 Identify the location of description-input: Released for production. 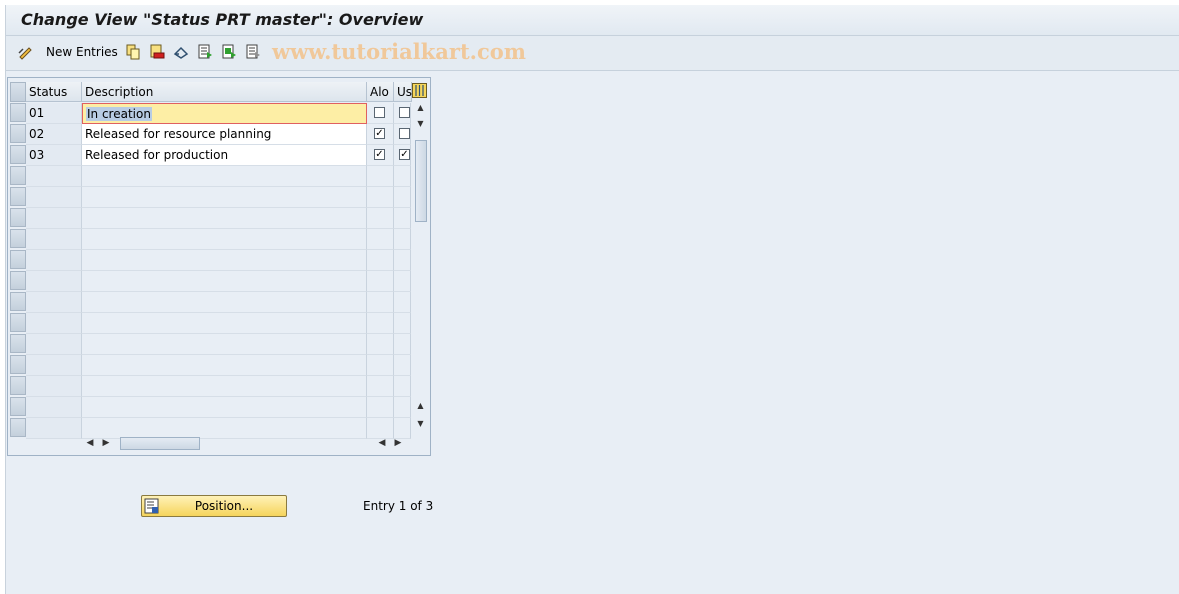
(224, 155).